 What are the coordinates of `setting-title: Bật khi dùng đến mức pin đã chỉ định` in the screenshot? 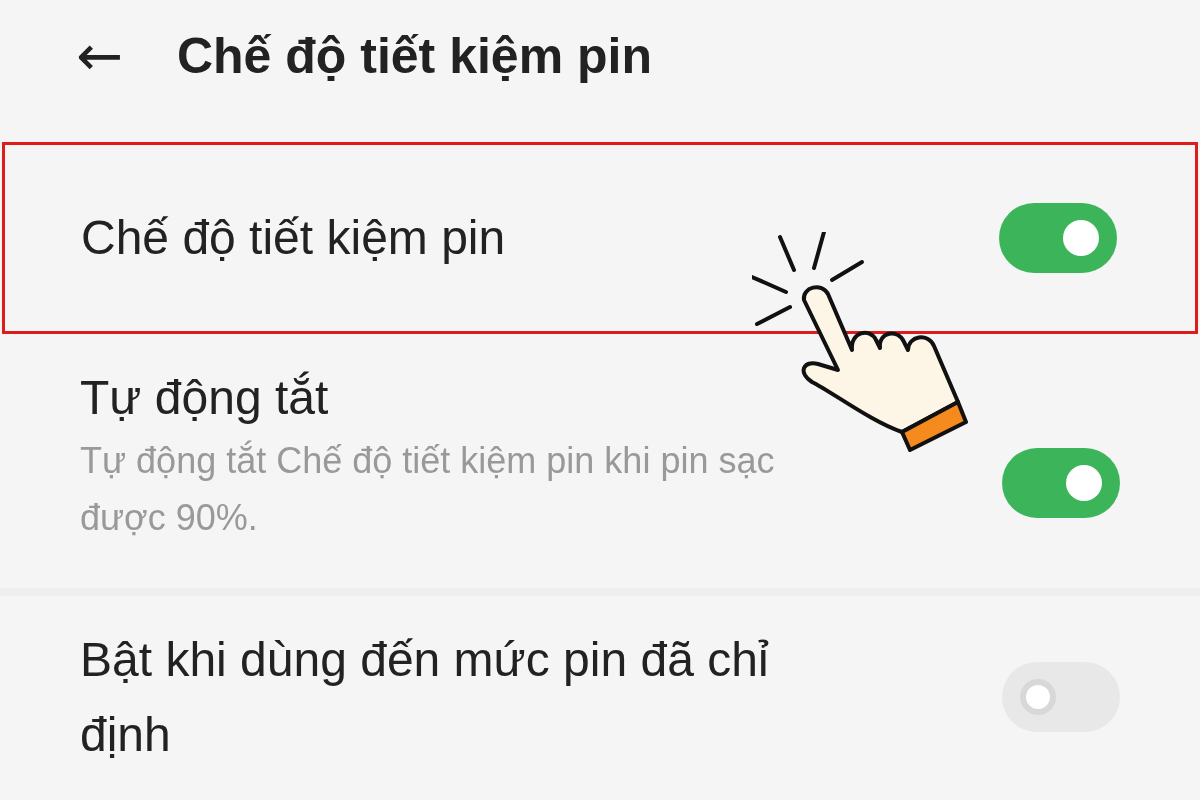 It's located at (425, 697).